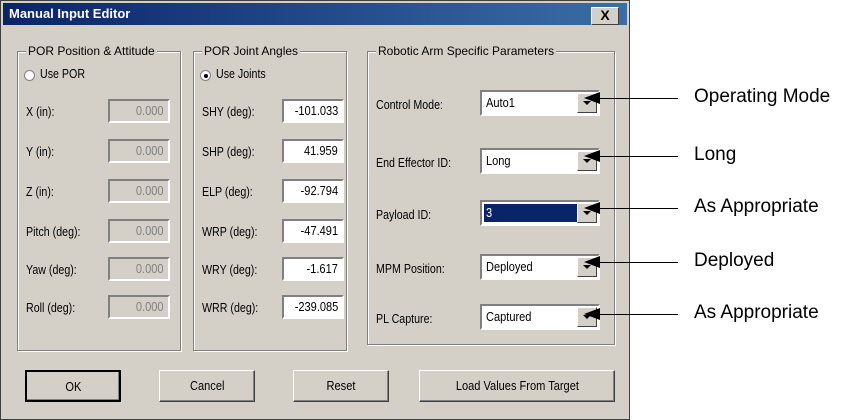  Describe the element at coordinates (466, 51) in the screenshot. I see `arm-params-legend: Robotic Arm Specific Parameters` at that location.